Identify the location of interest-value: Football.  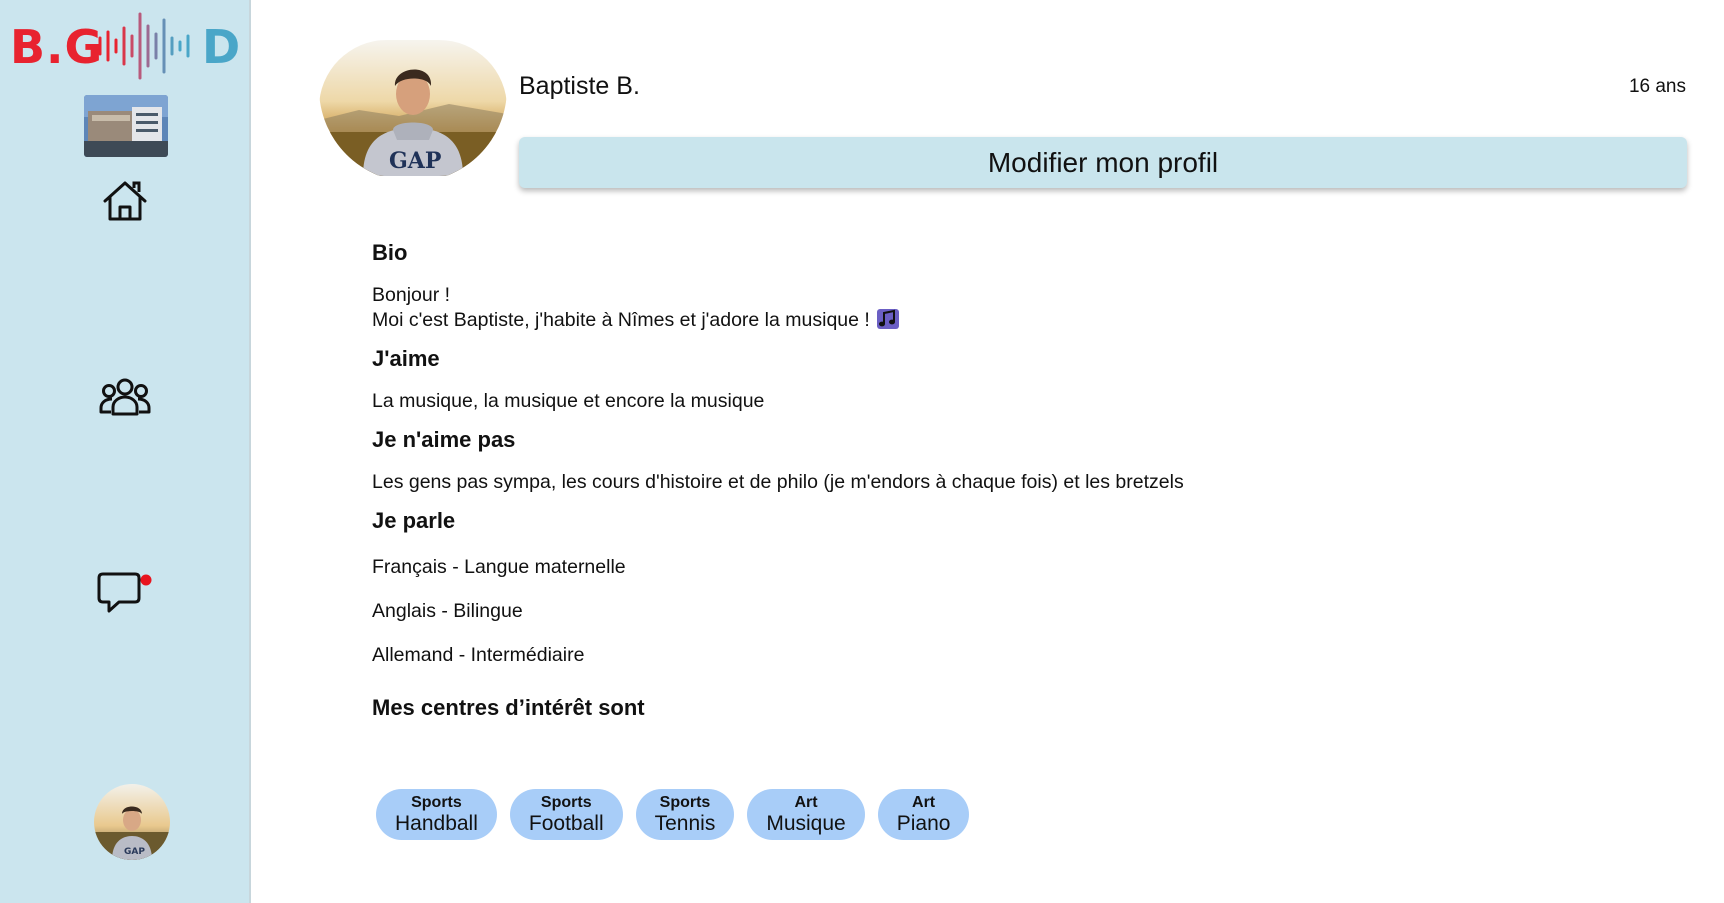
(566, 823).